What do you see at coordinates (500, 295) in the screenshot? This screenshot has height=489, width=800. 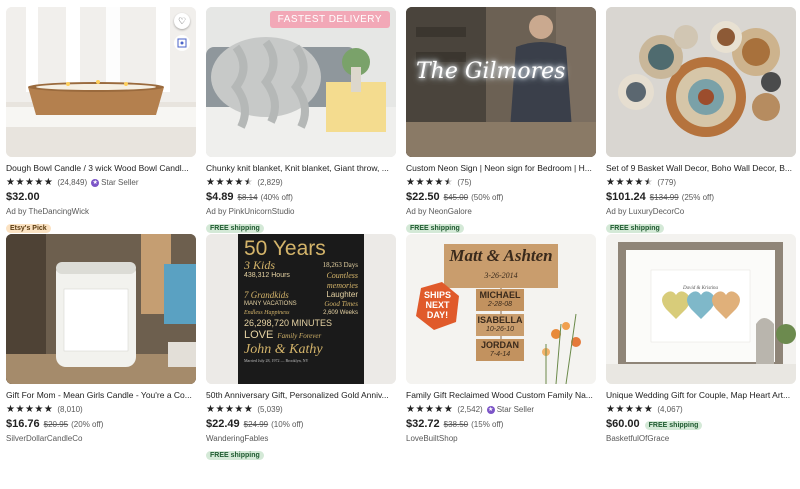 I see `sign-name: MICHAEL` at bounding box center [500, 295].